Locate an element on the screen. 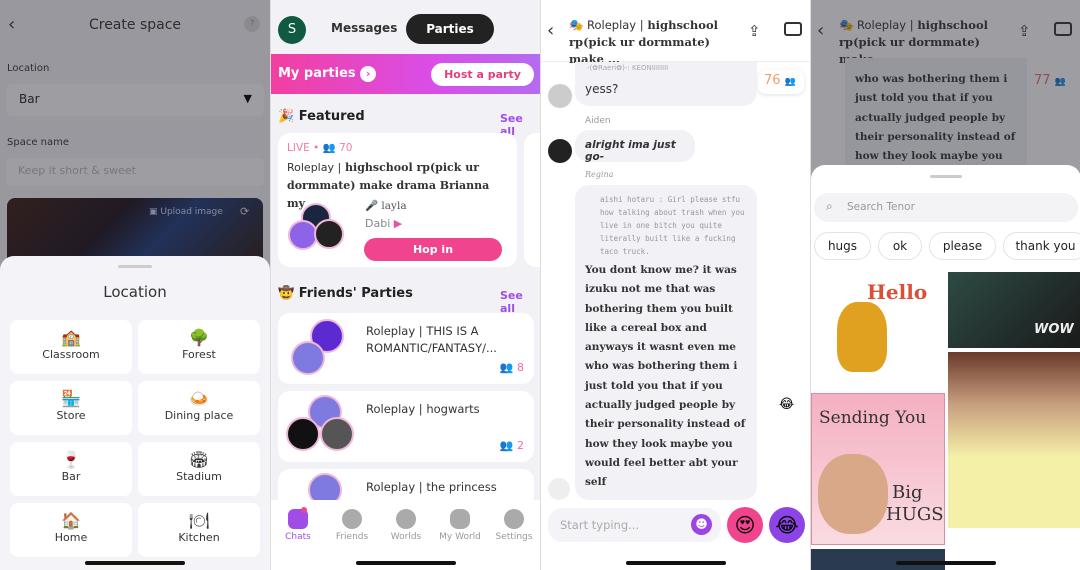 The image size is (1080, 570). location-option-forest: 🌳 Forest is located at coordinates (199, 347).